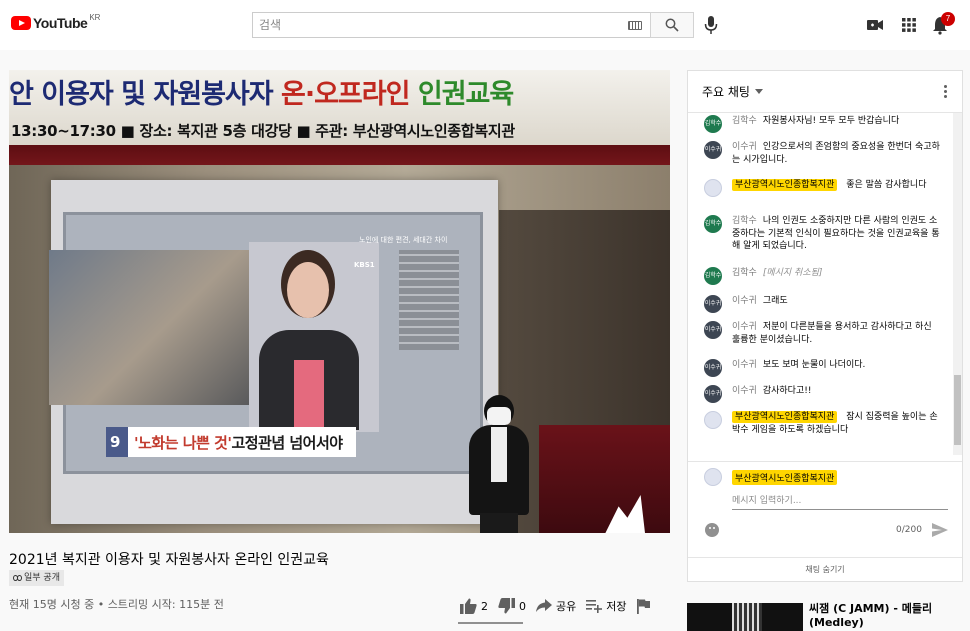 The width and height of the screenshot is (970, 631). Describe the element at coordinates (606, 606) in the screenshot. I see `save-button: 저장` at that location.